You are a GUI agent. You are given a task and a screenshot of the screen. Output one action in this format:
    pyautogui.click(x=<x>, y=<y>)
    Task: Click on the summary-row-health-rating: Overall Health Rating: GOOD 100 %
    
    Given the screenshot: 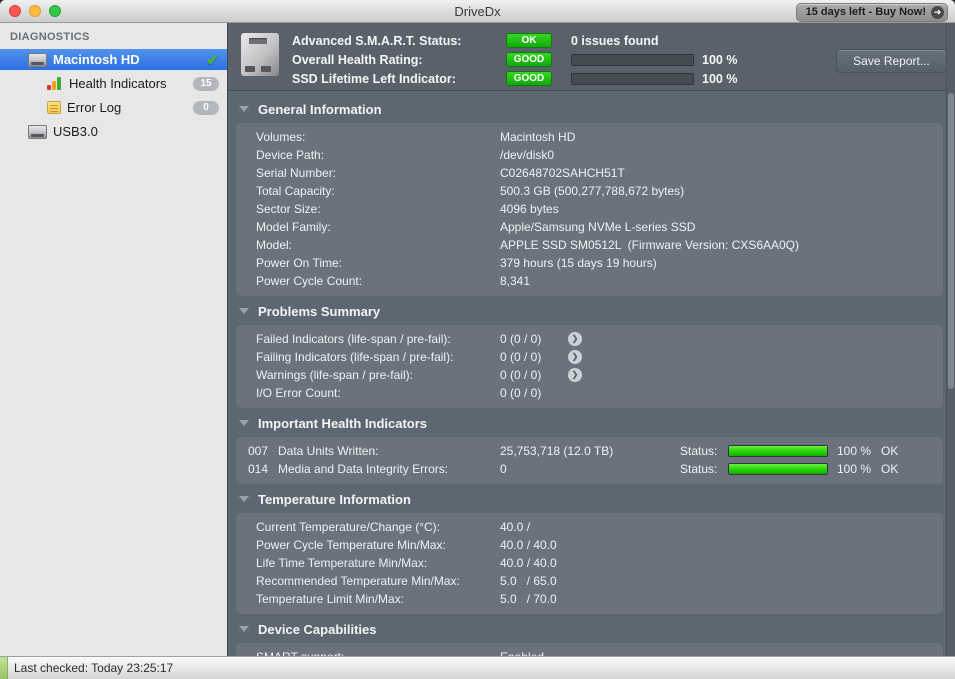 What is the action you would take?
    pyautogui.click(x=514, y=59)
    